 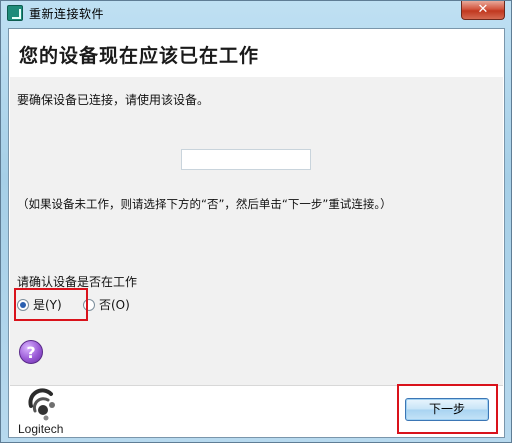 What do you see at coordinates (41, 429) in the screenshot?
I see `brand-name: Logitech` at bounding box center [41, 429].